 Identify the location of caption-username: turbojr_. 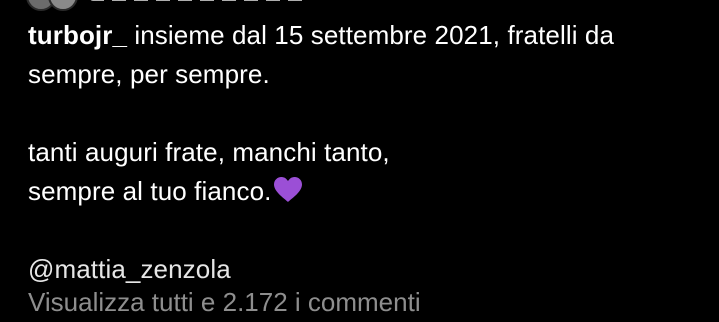
(77, 35).